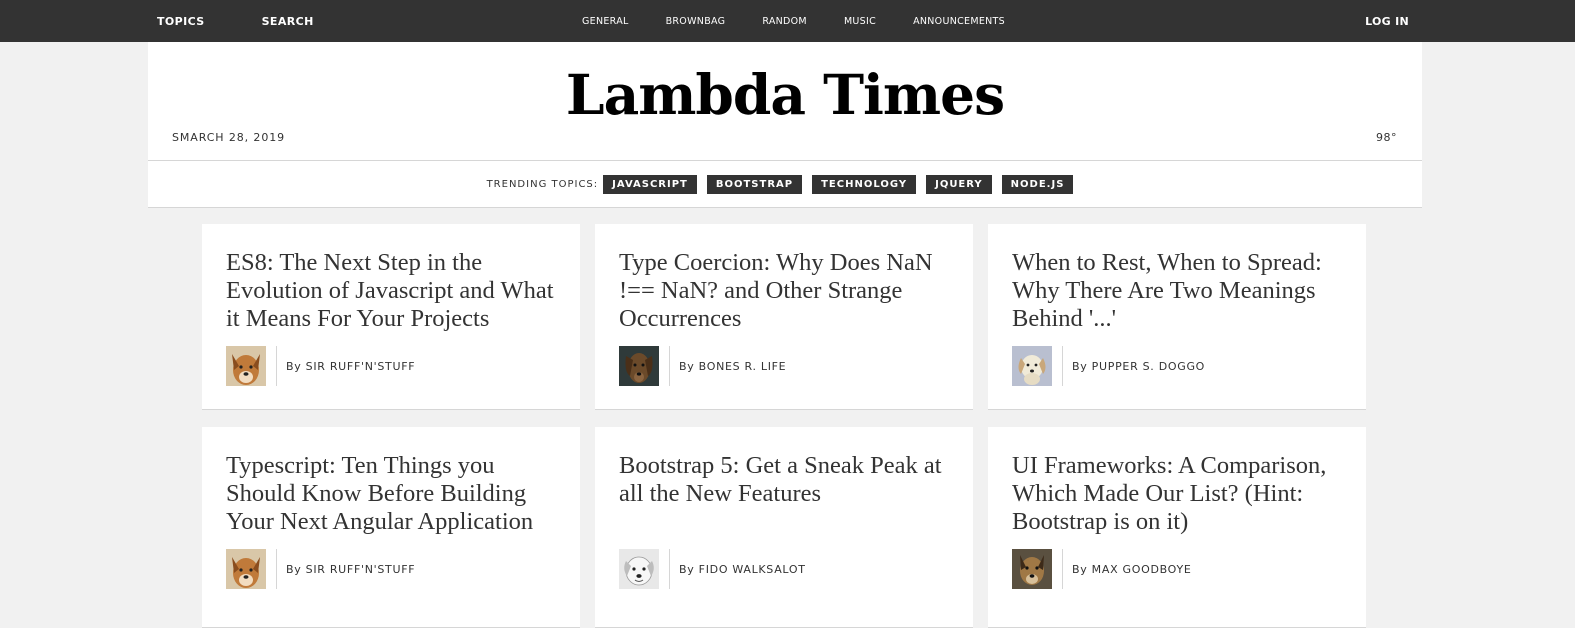 Image resolution: width=1575 pixels, height=628 pixels. I want to click on login-link: LOG IN, so click(1387, 21).